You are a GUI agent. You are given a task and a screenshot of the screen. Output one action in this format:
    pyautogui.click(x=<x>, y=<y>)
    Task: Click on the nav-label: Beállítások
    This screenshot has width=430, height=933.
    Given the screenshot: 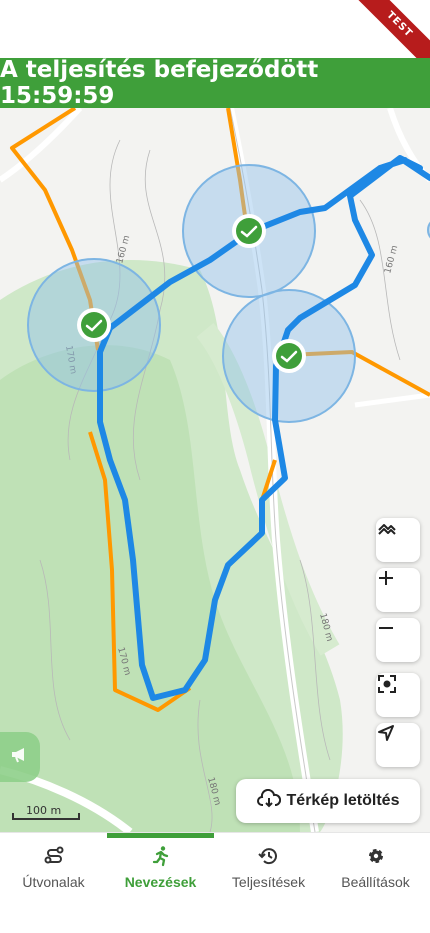 What is the action you would take?
    pyautogui.click(x=375, y=882)
    